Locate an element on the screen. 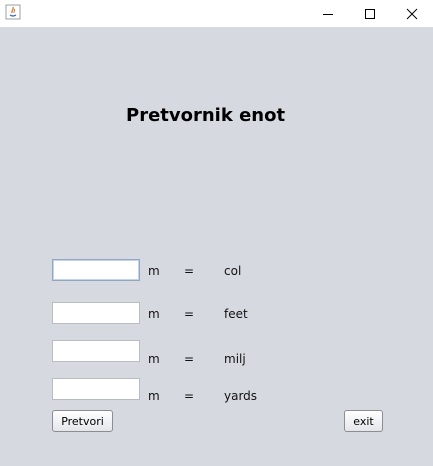 This screenshot has height=466, width=433. minimize-button is located at coordinates (328, 13).